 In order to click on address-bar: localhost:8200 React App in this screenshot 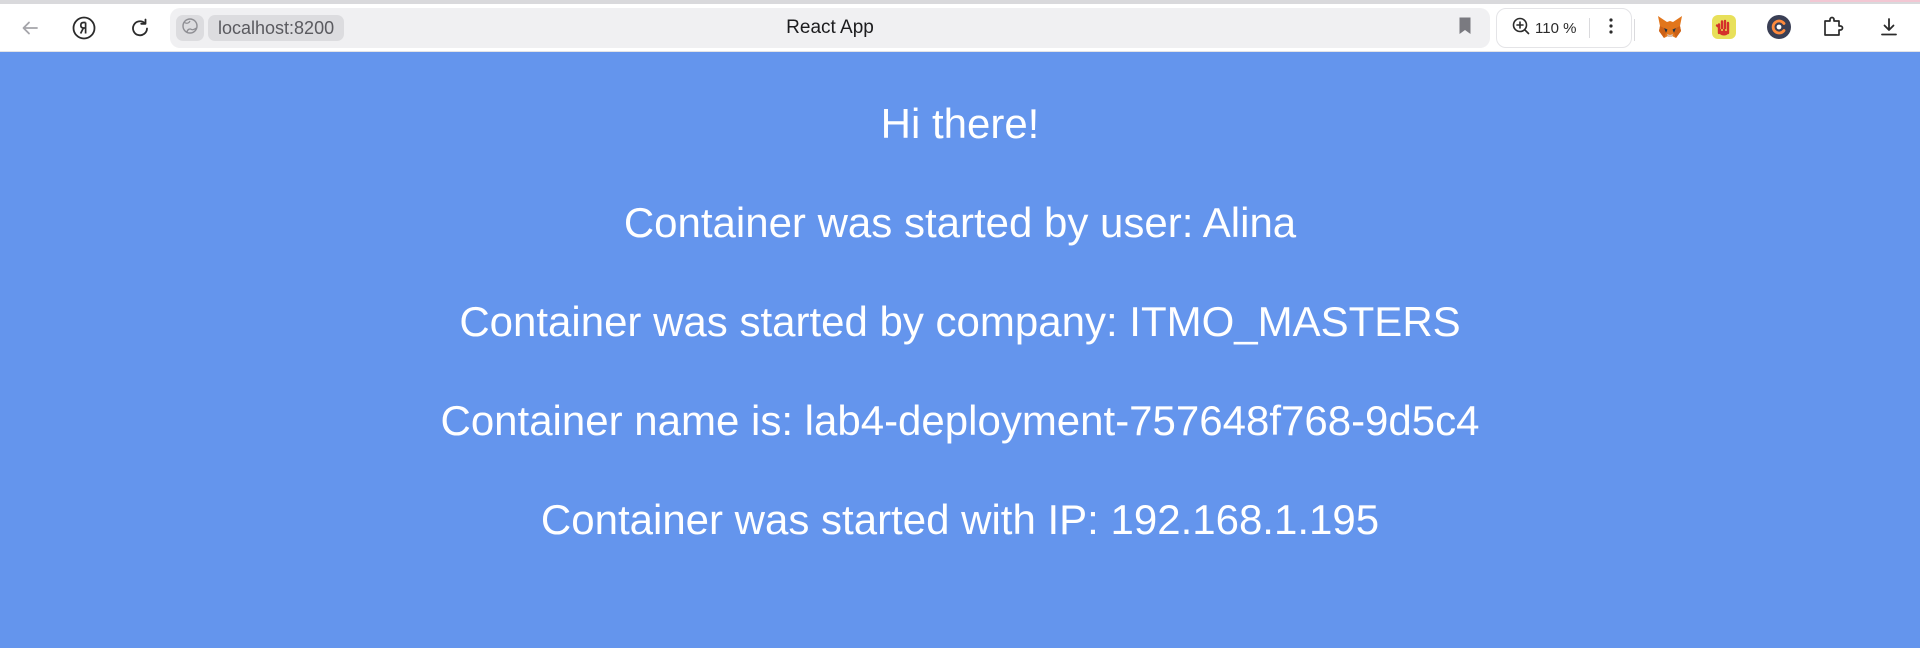, I will do `click(830, 28)`.